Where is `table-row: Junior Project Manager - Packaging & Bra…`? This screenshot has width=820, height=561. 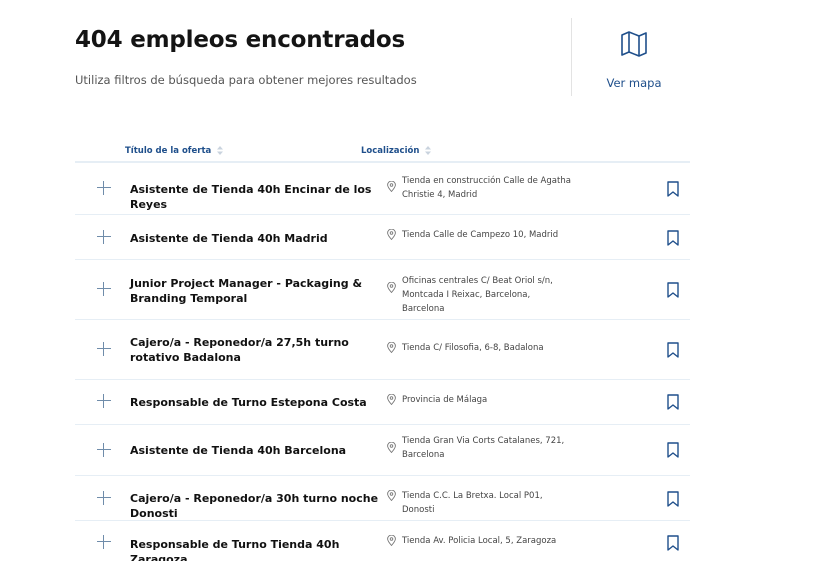
table-row: Junior Project Manager - Packaging & Bra… is located at coordinates (382, 290).